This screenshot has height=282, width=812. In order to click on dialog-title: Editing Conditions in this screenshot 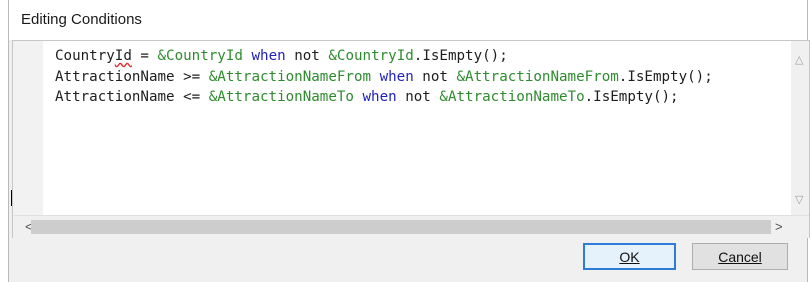, I will do `click(81, 19)`.